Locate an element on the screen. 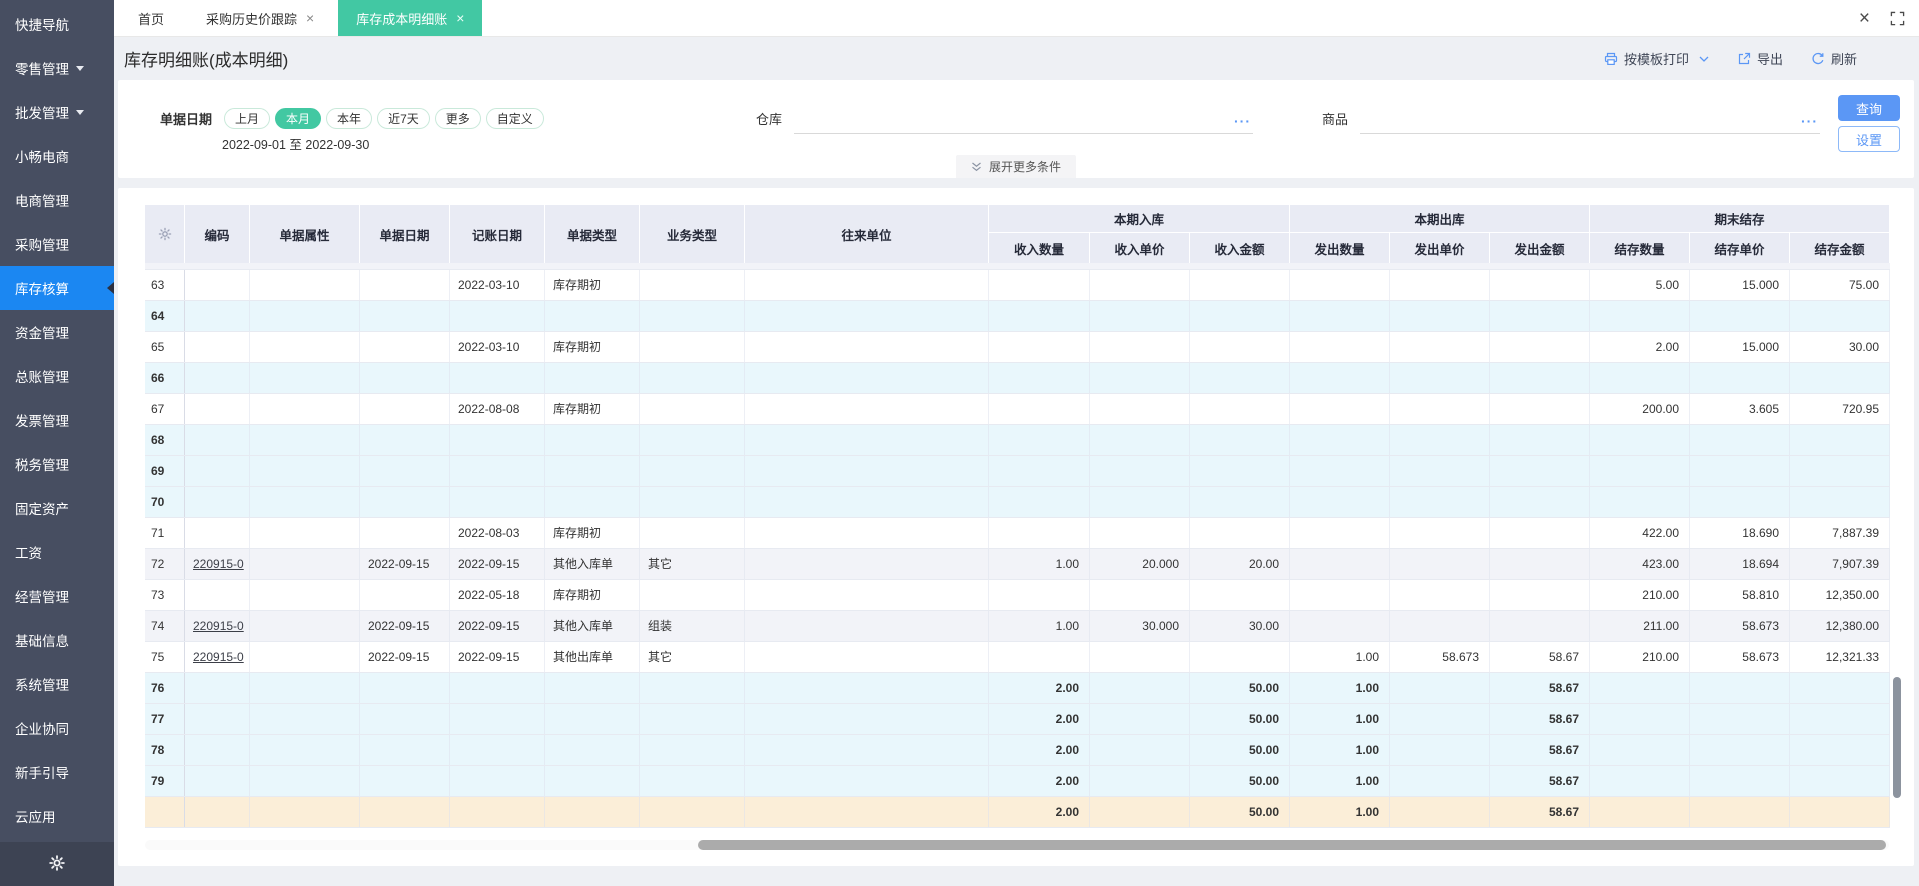  cell-out-qty is located at coordinates (1340, 533).